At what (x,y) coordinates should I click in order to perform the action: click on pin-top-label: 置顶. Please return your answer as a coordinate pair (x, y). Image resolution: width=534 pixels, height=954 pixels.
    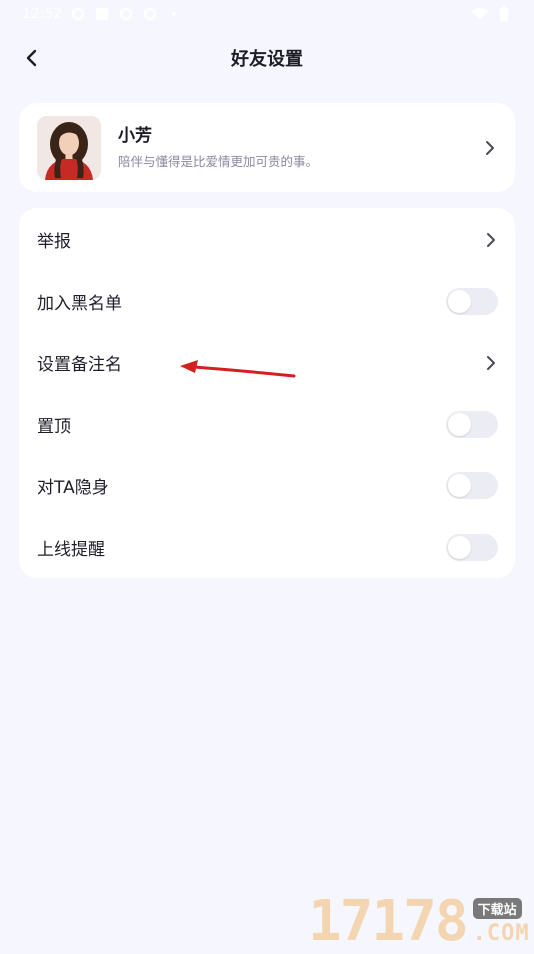
    Looking at the image, I should click on (54, 426).